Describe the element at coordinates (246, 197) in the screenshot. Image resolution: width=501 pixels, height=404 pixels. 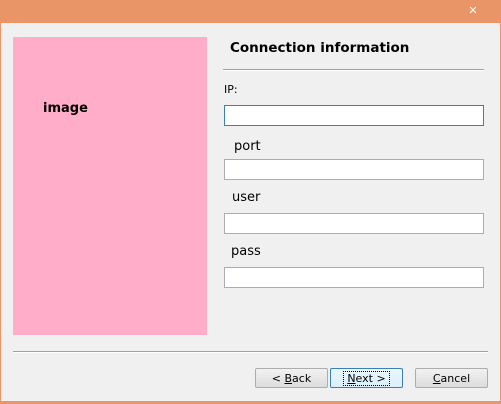
I see `user-label: user` at that location.